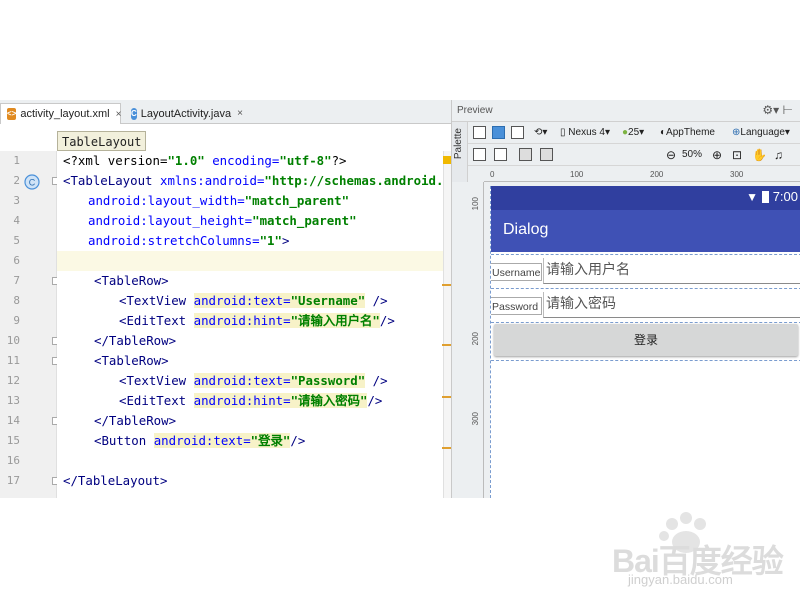  I want to click on gear-icon: ⚙▾ ⊢, so click(777, 110).